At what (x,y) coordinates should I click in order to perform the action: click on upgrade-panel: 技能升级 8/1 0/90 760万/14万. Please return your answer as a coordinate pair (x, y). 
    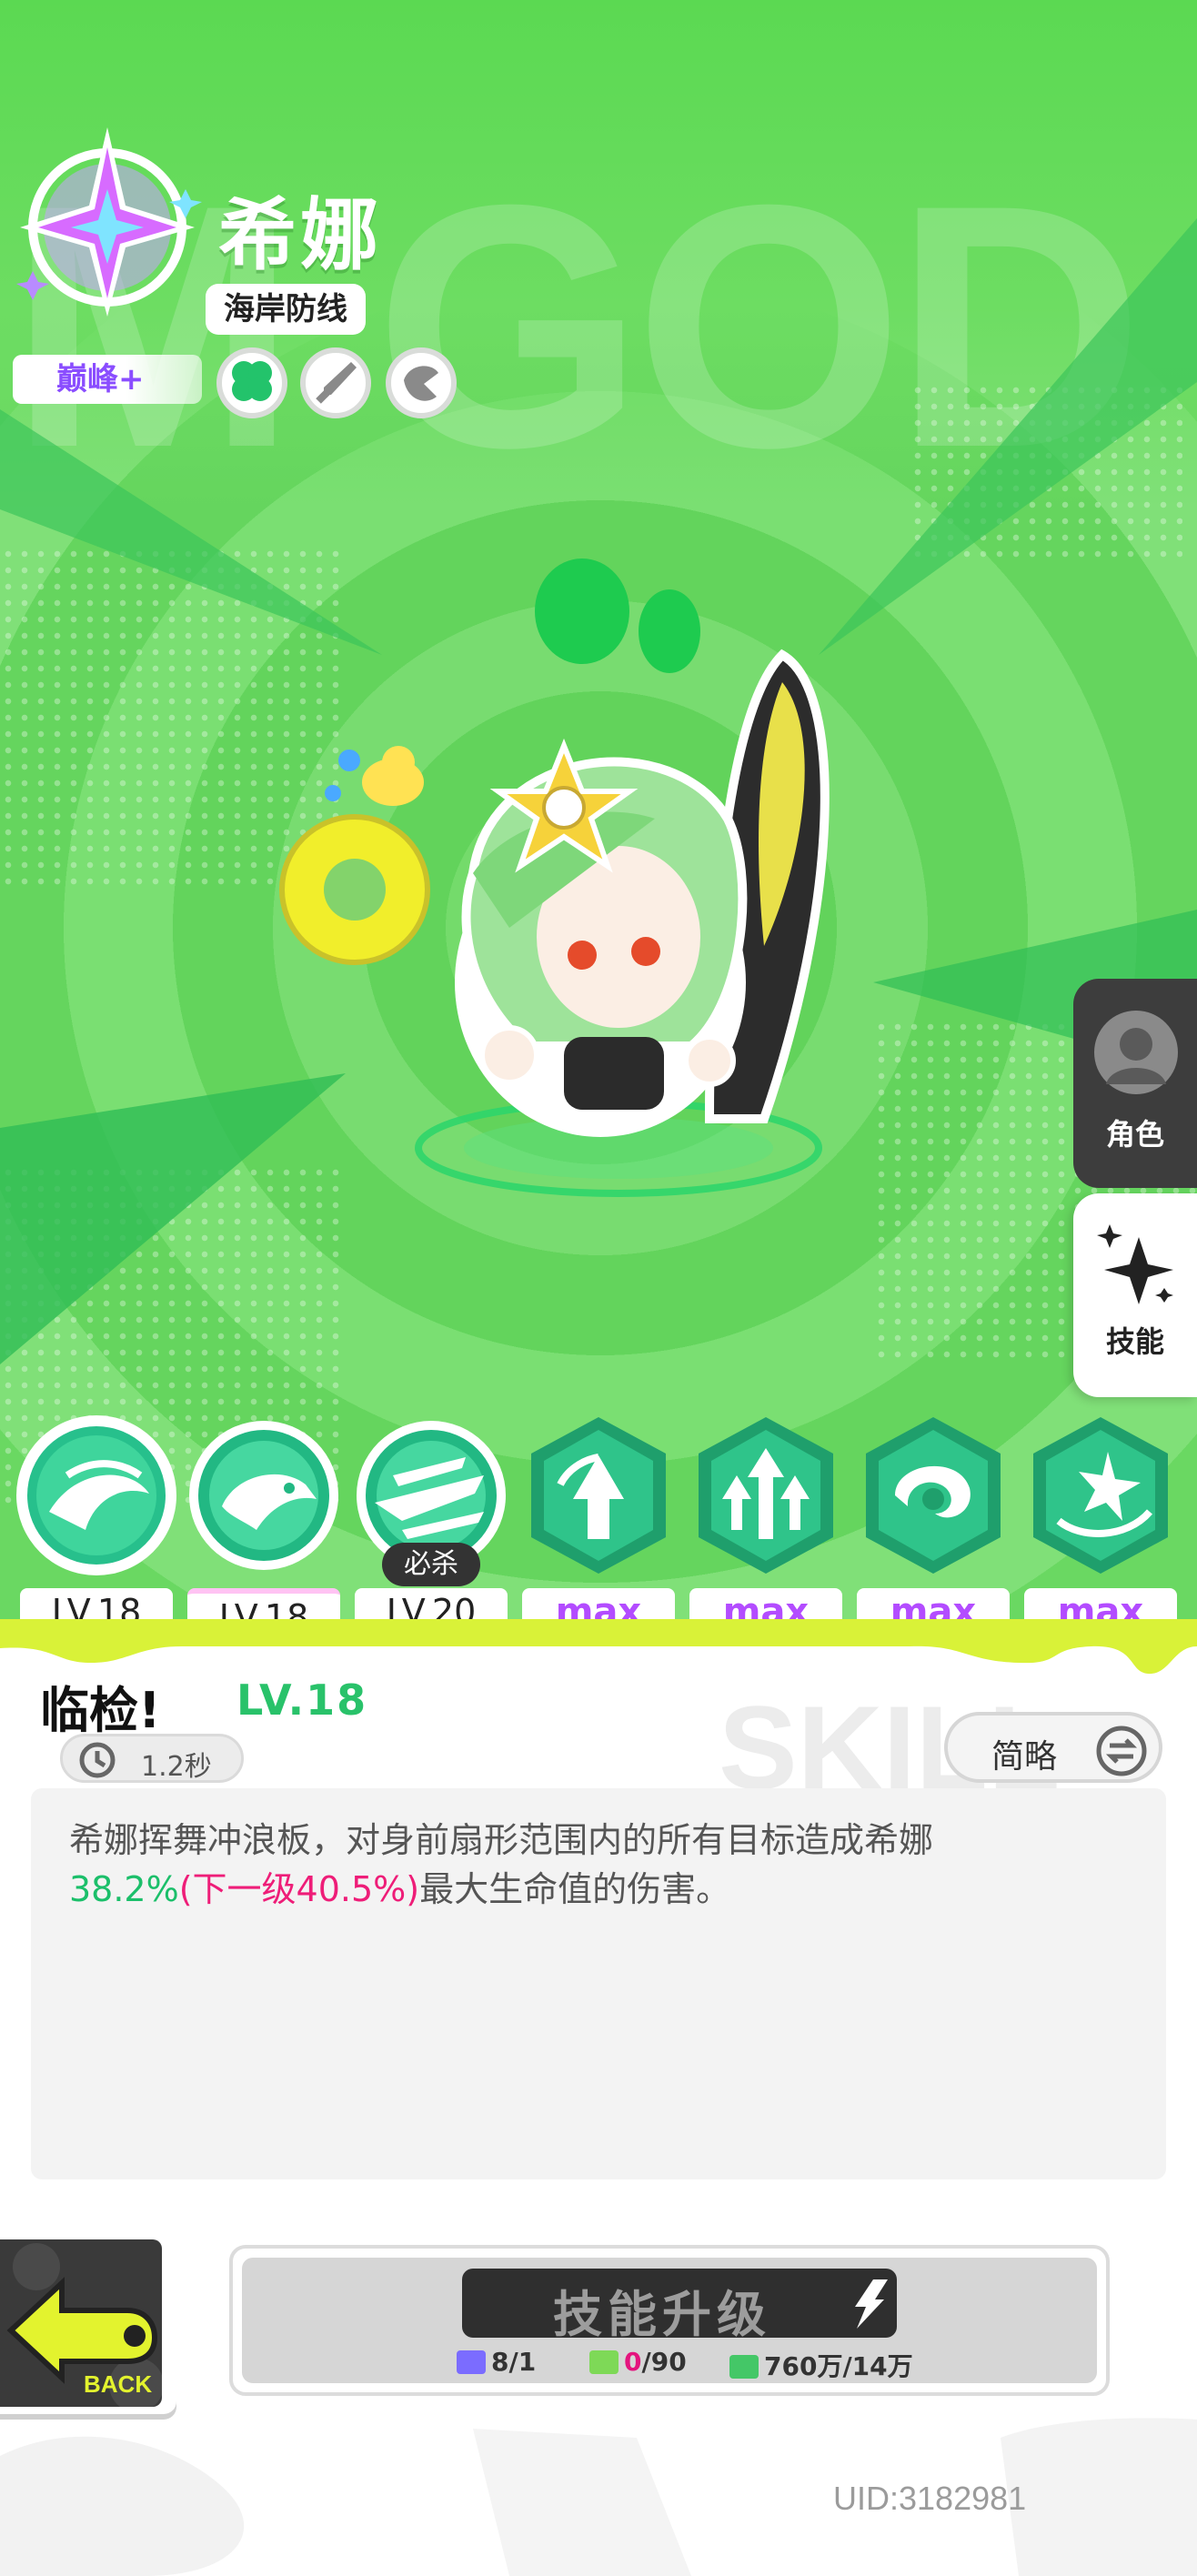
    Looking at the image, I should click on (669, 2320).